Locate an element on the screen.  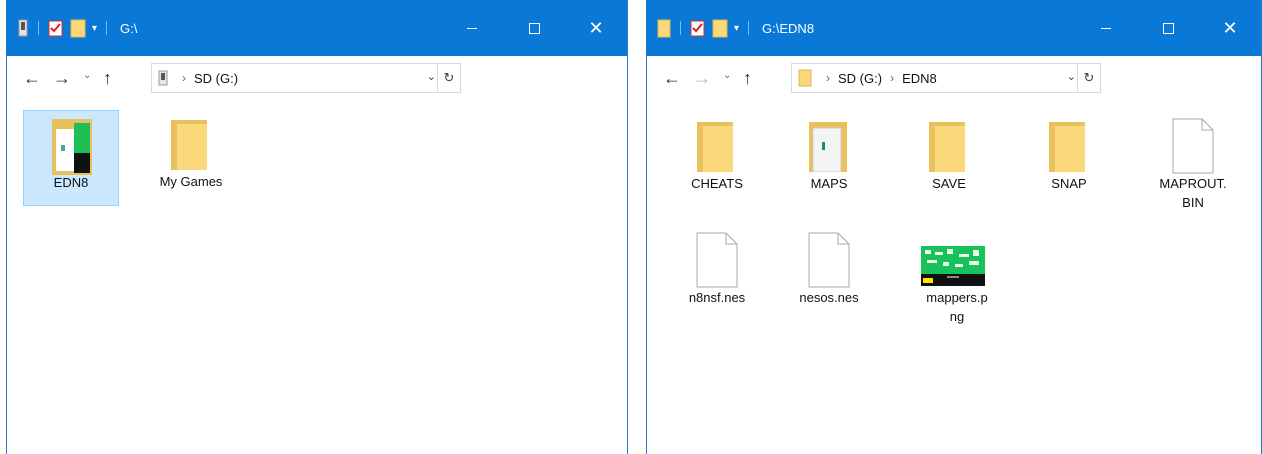
navigation-bar: ← → ⌄ ↑ › SD (G:) ⌄ ↻ is located at coordinates (317, 79).